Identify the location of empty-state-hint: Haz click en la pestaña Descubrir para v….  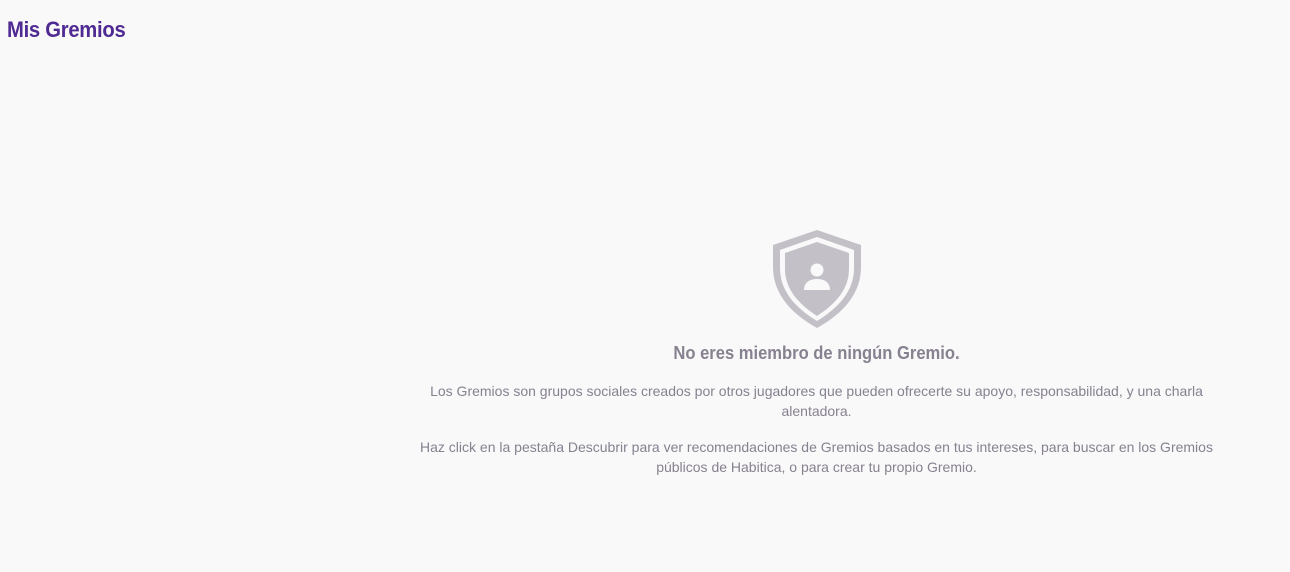
(816, 457).